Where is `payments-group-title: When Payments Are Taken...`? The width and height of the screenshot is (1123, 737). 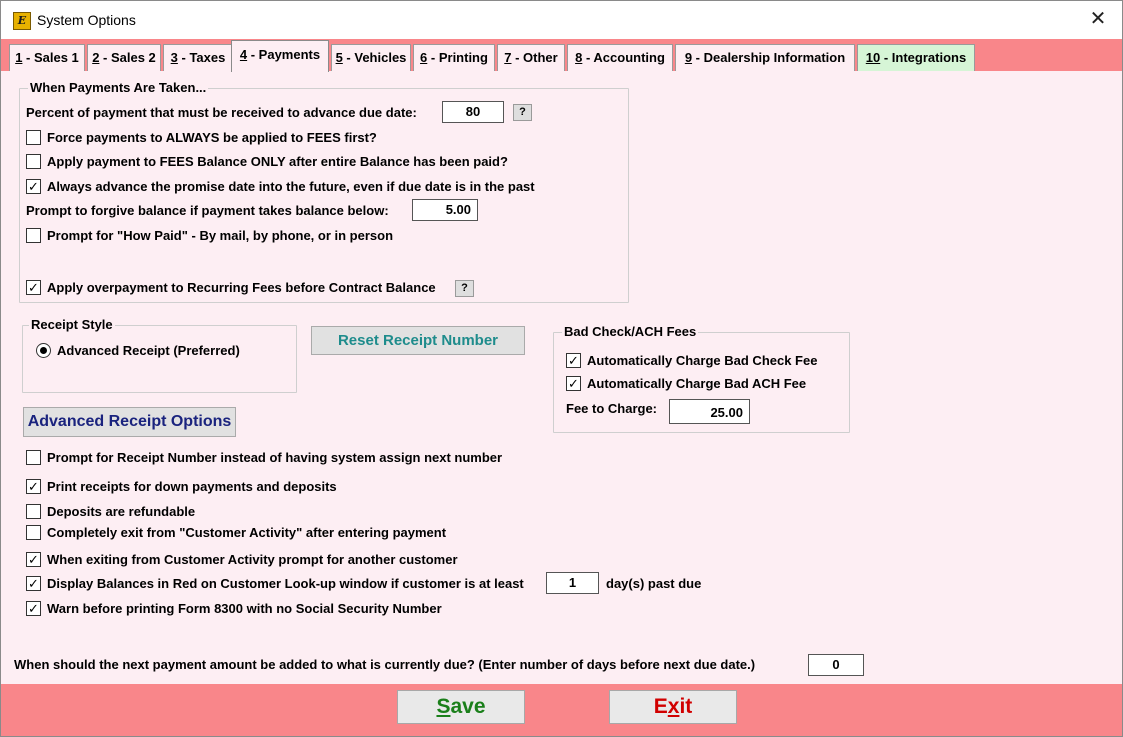 payments-group-title: When Payments Are Taken... is located at coordinates (118, 87).